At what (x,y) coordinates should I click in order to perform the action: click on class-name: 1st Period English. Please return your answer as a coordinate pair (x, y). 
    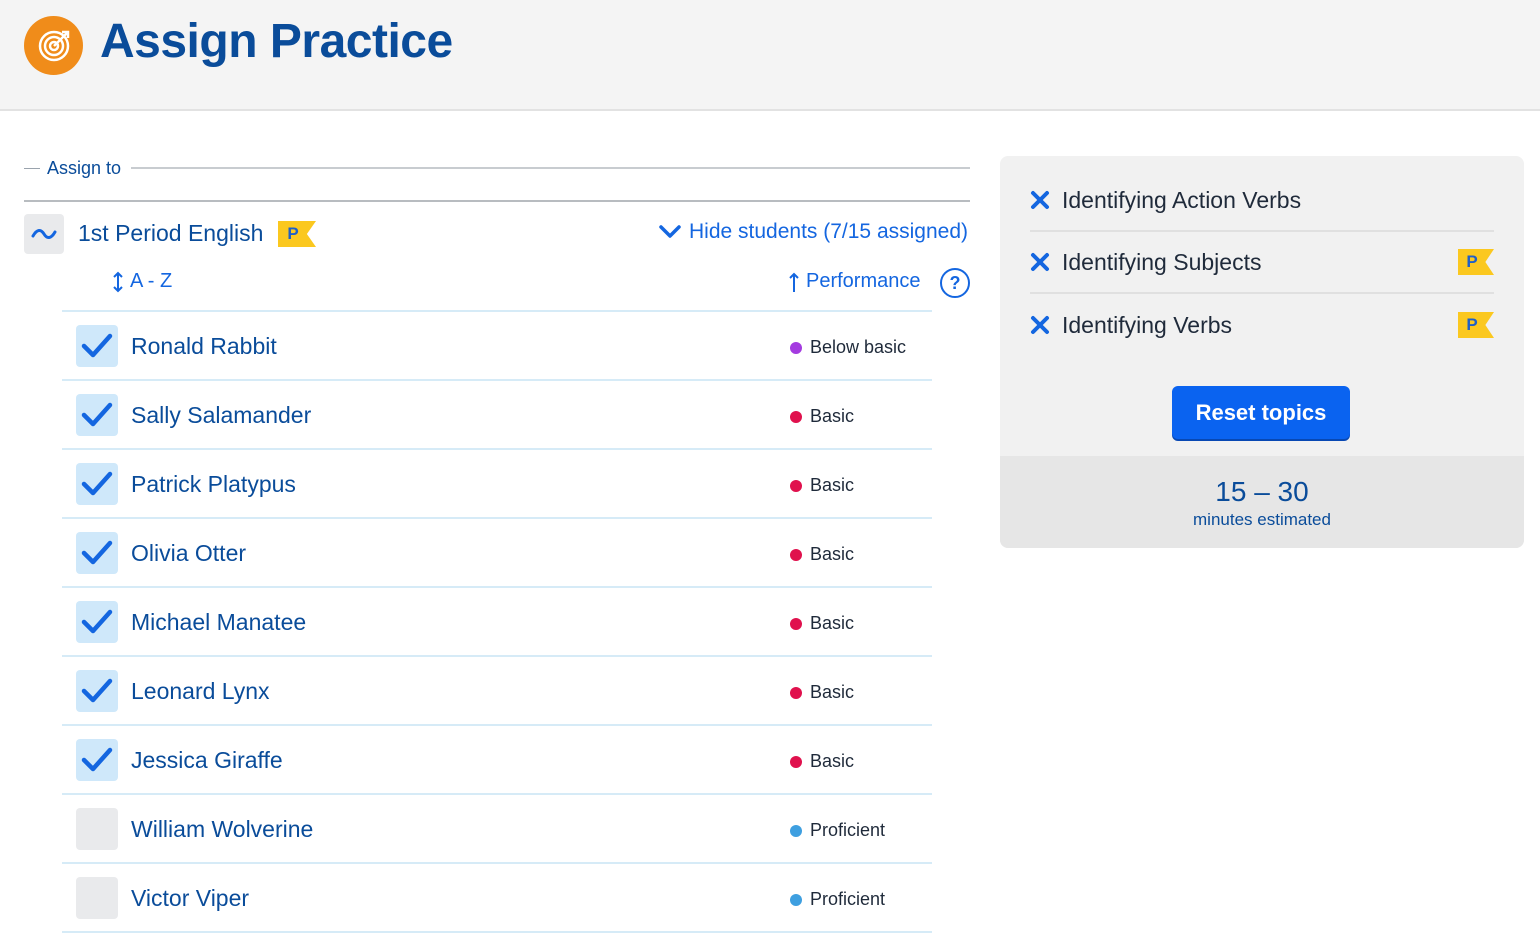
    Looking at the image, I should click on (171, 233).